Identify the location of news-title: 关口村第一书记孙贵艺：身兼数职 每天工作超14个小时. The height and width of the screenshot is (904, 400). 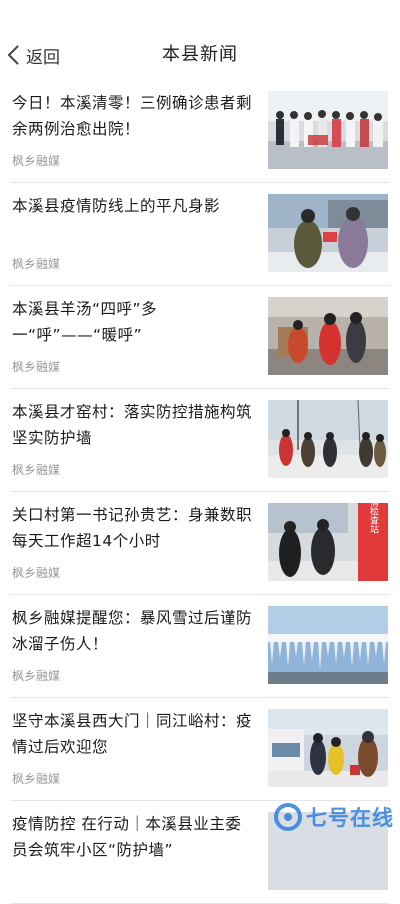
(132, 528).